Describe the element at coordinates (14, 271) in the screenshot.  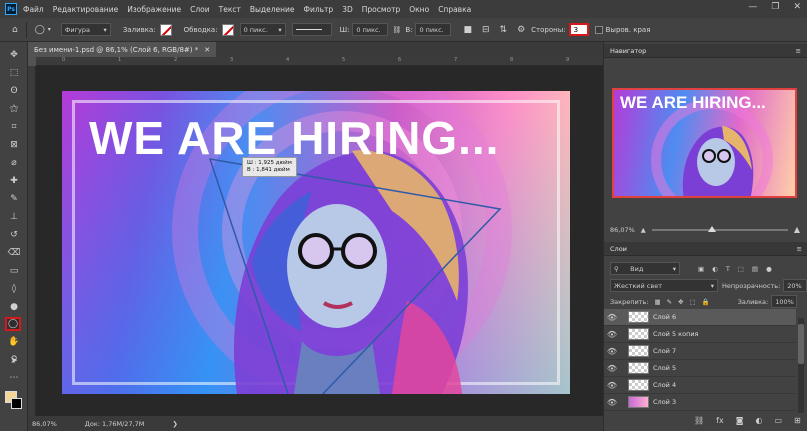
I see `gradient-tool-icon: ▭` at that location.